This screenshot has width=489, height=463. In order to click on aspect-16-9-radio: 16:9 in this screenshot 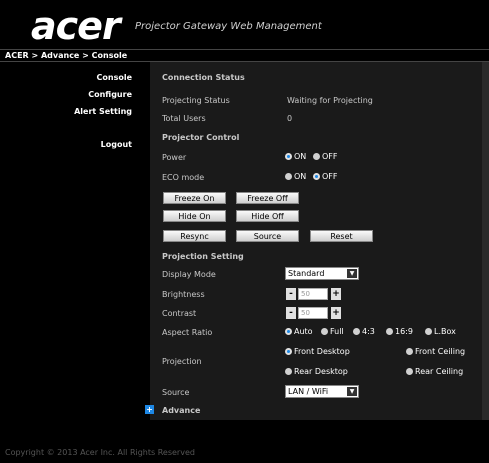, I will do `click(399, 331)`.